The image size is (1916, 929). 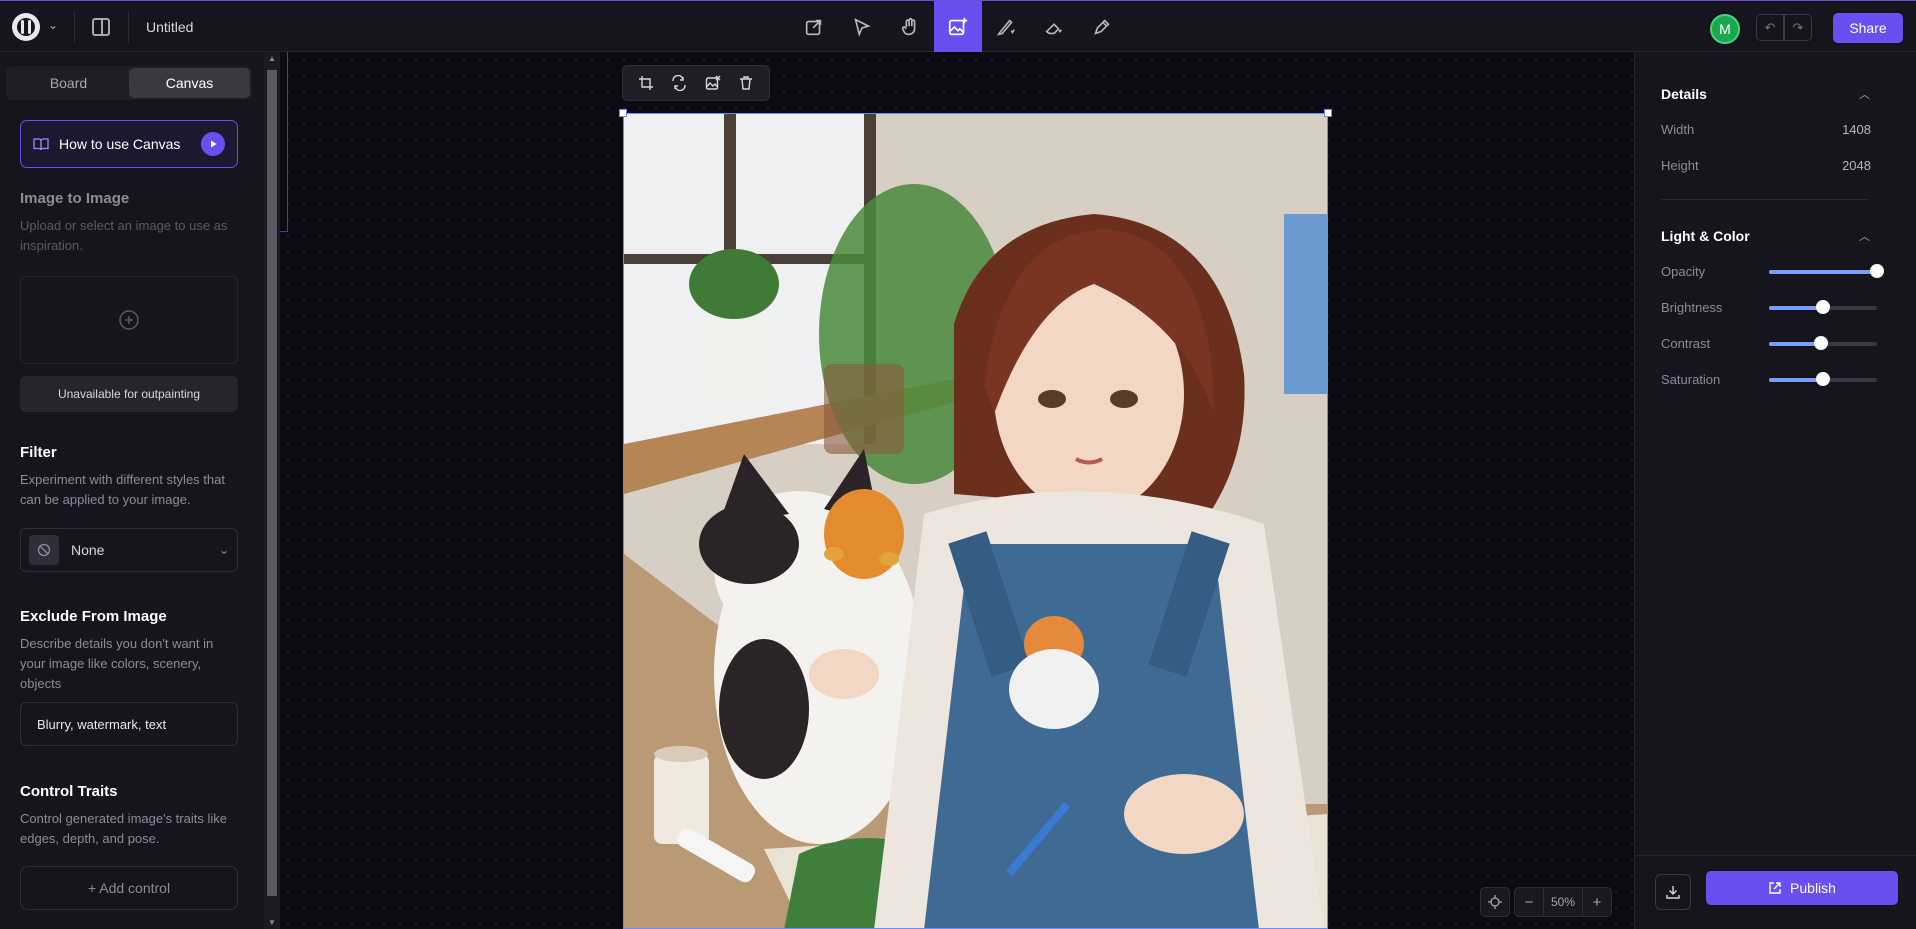 I want to click on saturation-slider, so click(x=1823, y=379).